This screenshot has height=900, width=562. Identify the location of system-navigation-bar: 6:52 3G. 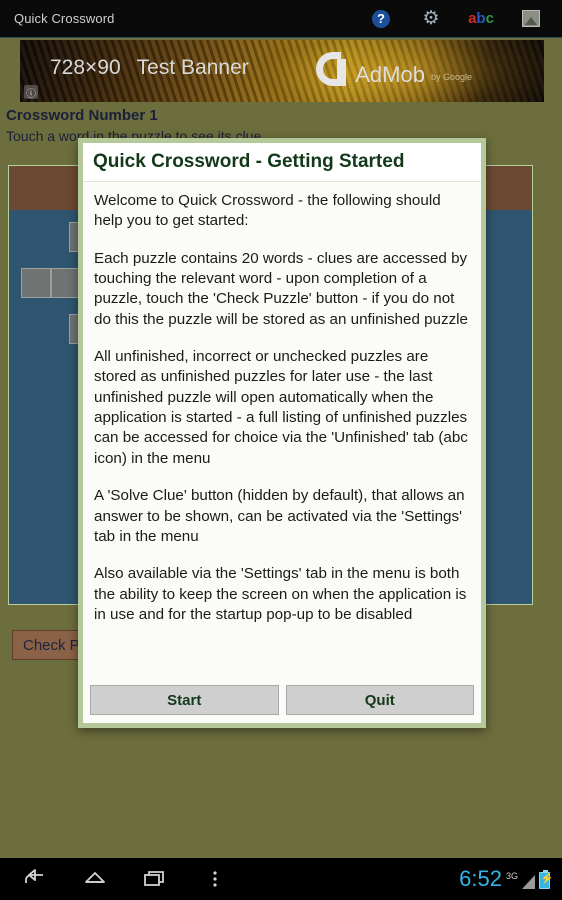
(281, 879).